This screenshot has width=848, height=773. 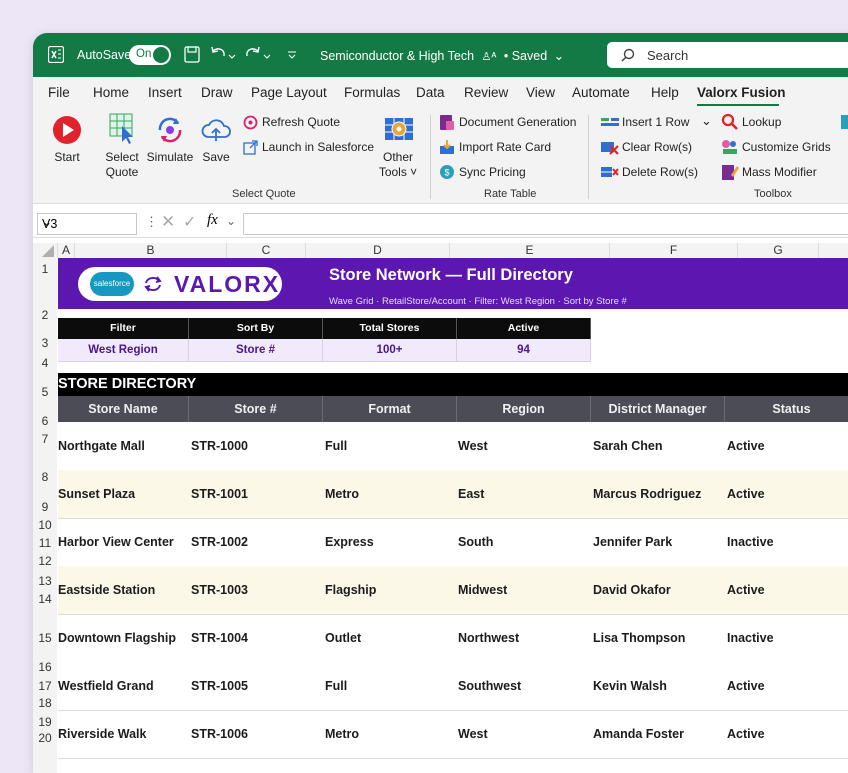 What do you see at coordinates (473, 446) in the screenshot?
I see `region-cell: West` at bounding box center [473, 446].